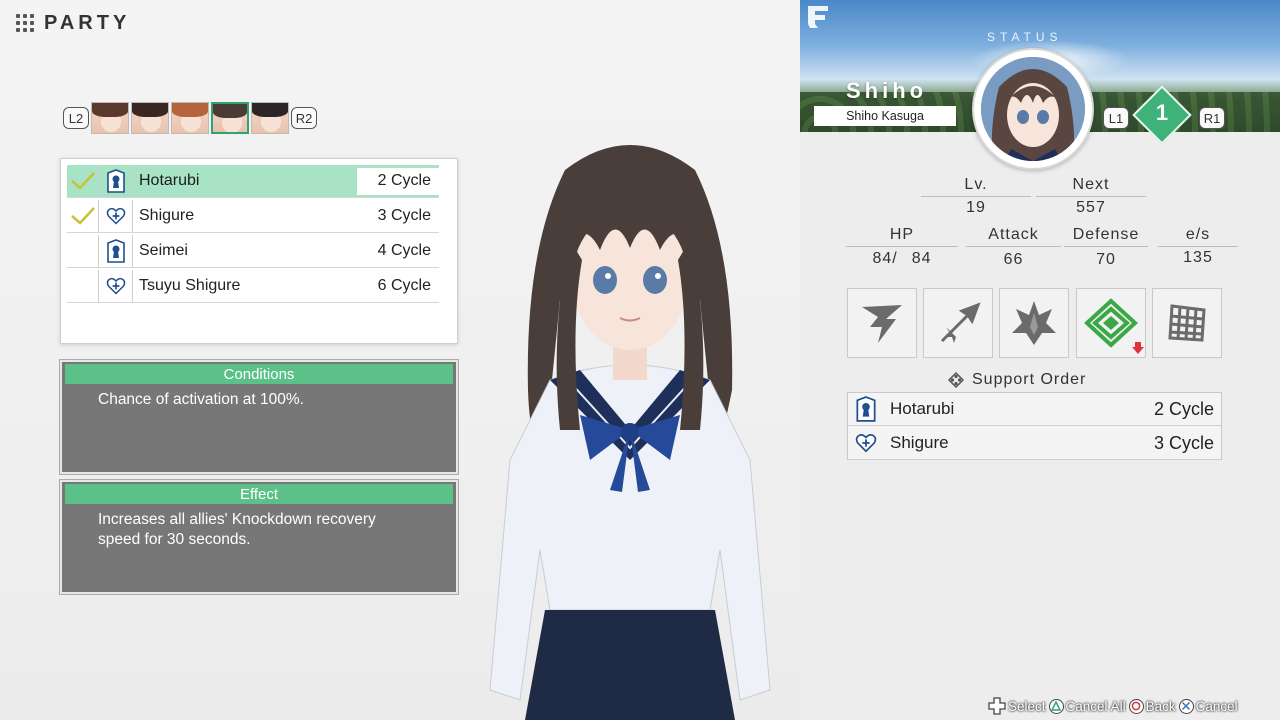 The image size is (1280, 720). I want to click on support-order-title: Support Order, so click(1029, 379).